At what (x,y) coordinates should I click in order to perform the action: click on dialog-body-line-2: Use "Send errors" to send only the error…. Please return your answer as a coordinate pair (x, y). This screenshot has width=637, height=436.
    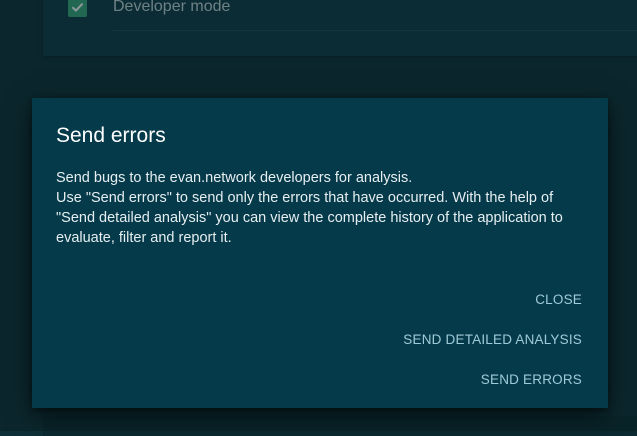
    Looking at the image, I should click on (309, 218).